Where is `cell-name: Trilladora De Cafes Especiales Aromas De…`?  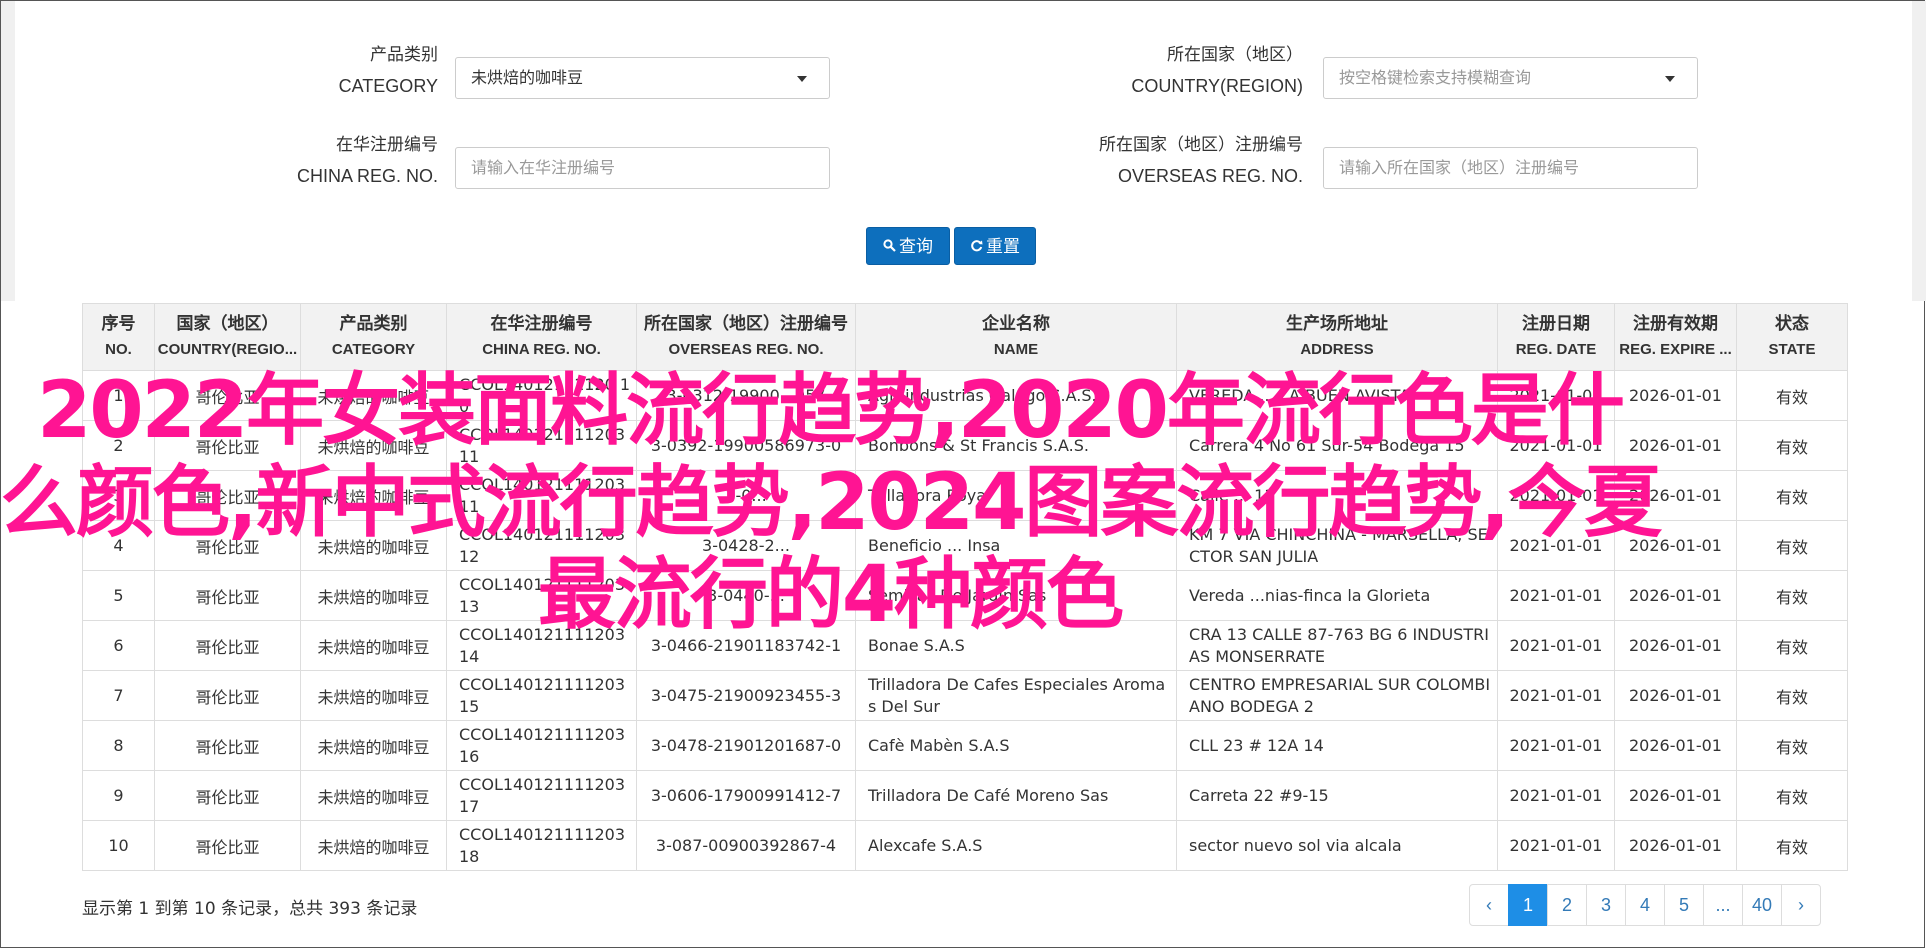 cell-name: Trilladora De Cafes Especiales Aromas De… is located at coordinates (1016, 695).